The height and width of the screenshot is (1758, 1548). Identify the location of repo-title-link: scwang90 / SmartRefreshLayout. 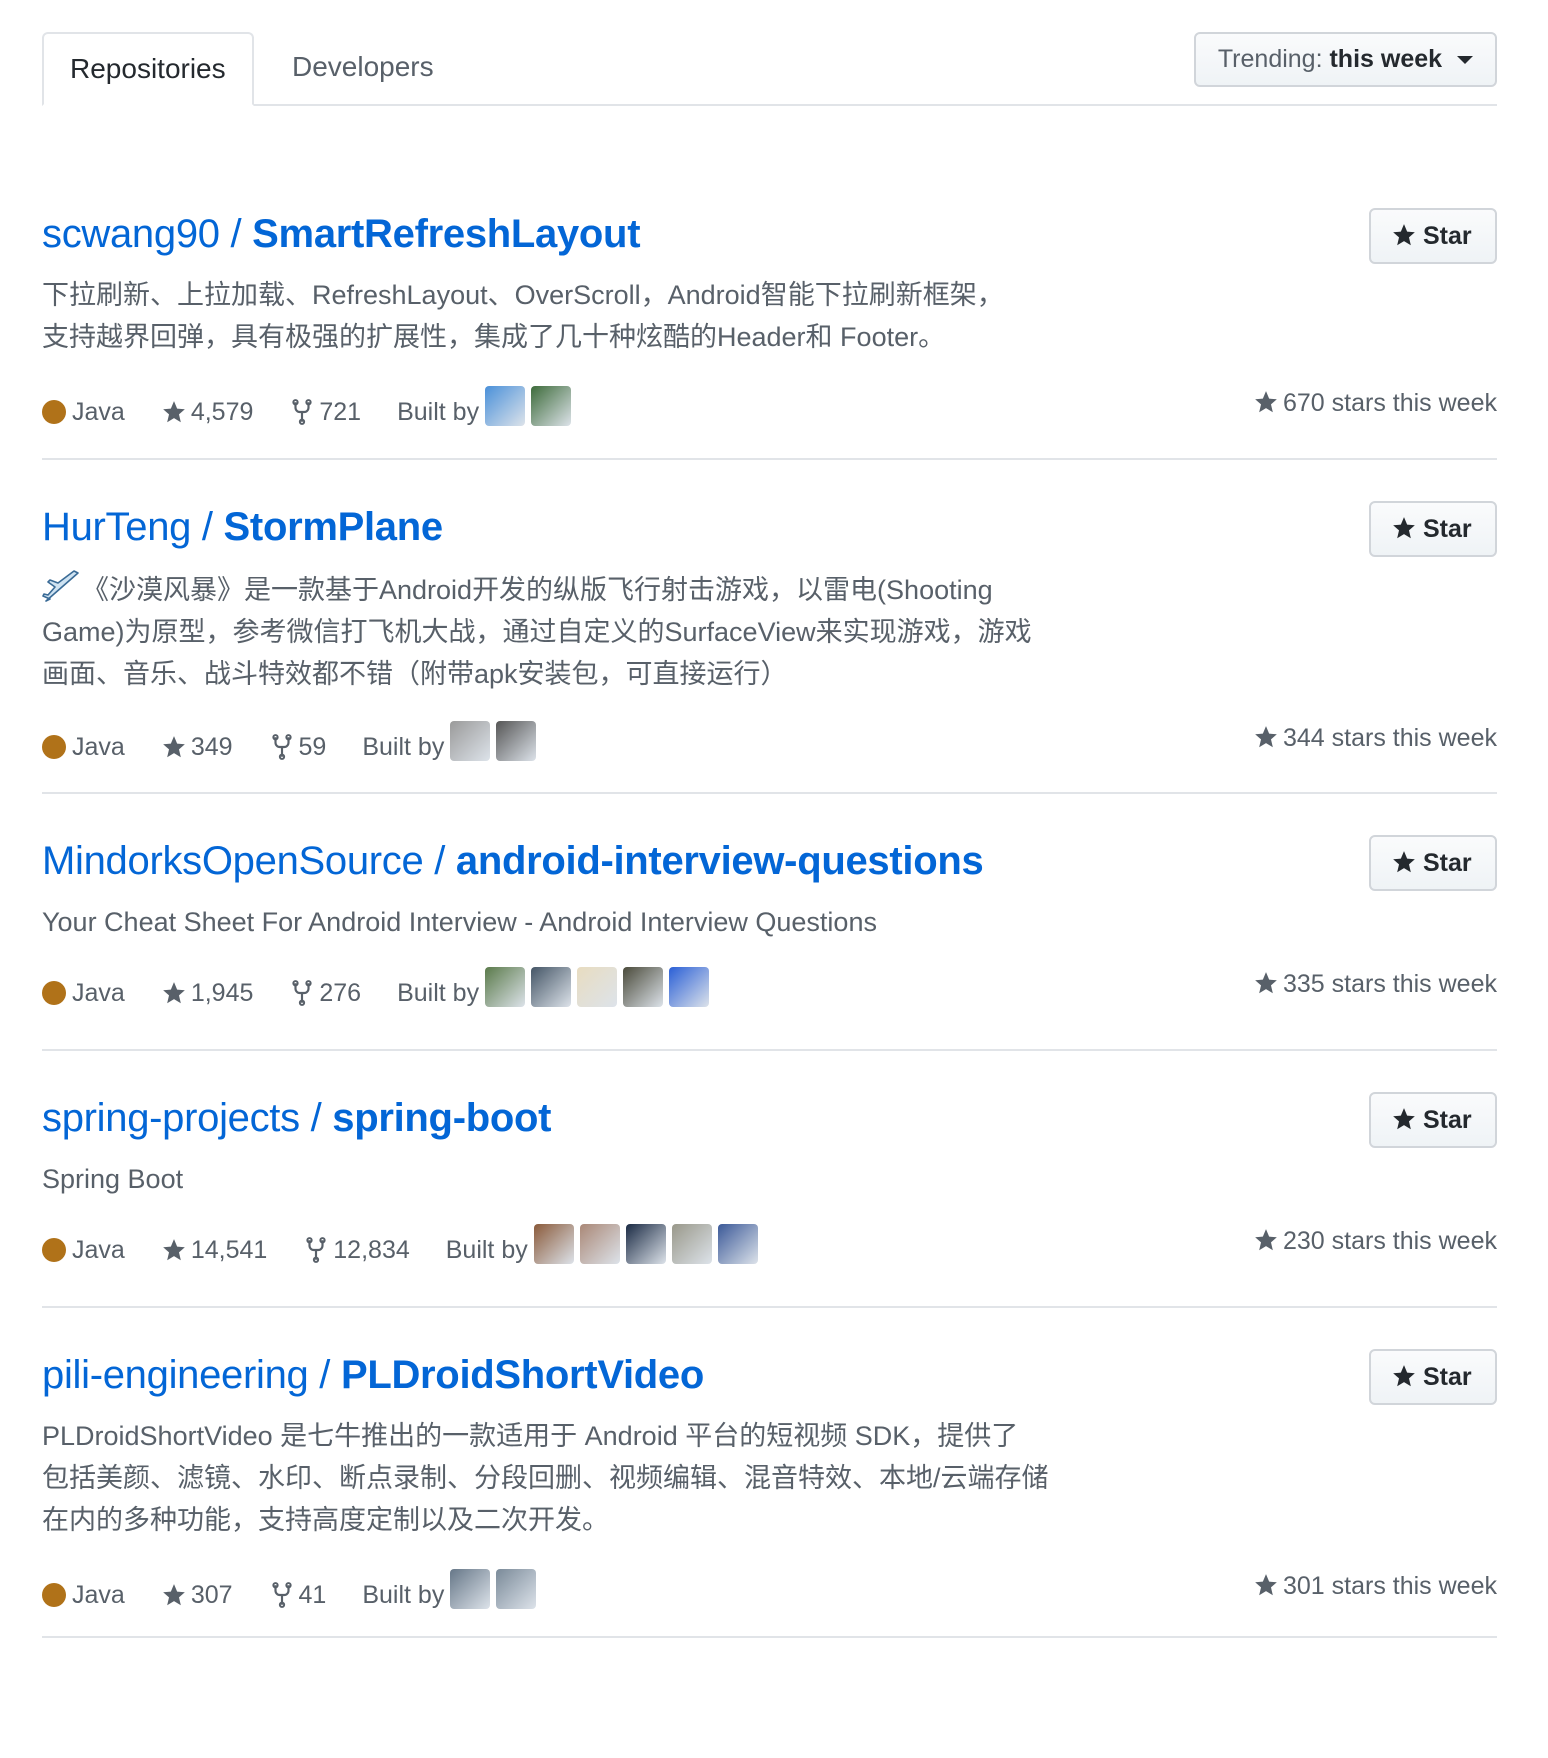
(341, 234).